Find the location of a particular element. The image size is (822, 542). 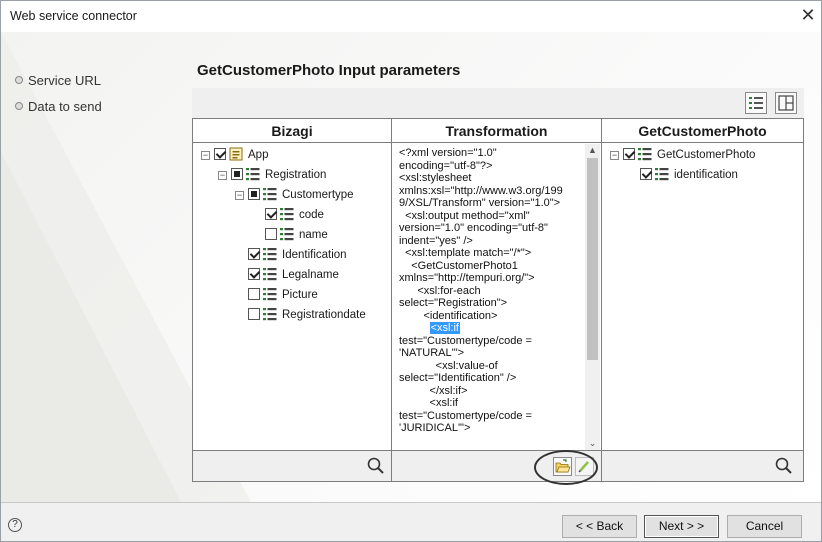

tree-node: − GetCustomerPhoto is located at coordinates (682, 155).